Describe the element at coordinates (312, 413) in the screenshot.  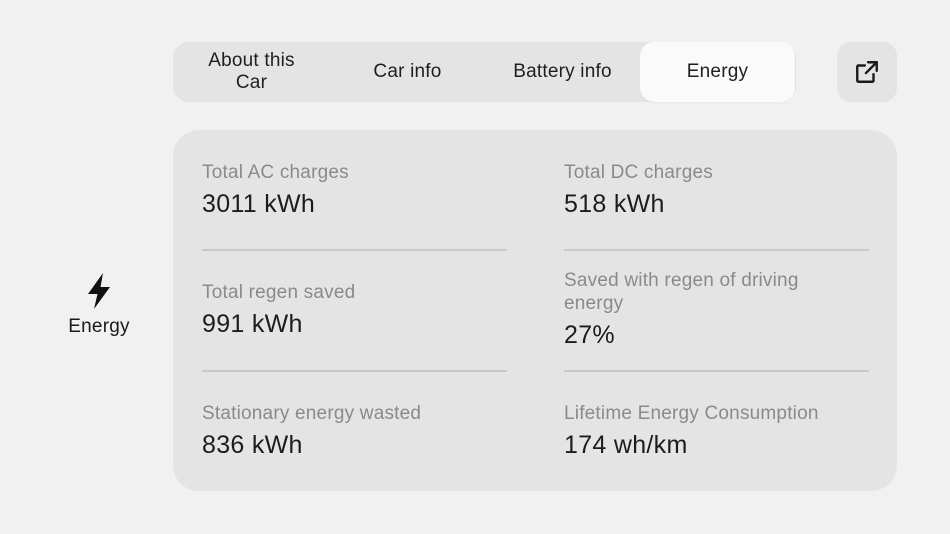
I see `stat-label: Stationary energy wasted` at that location.